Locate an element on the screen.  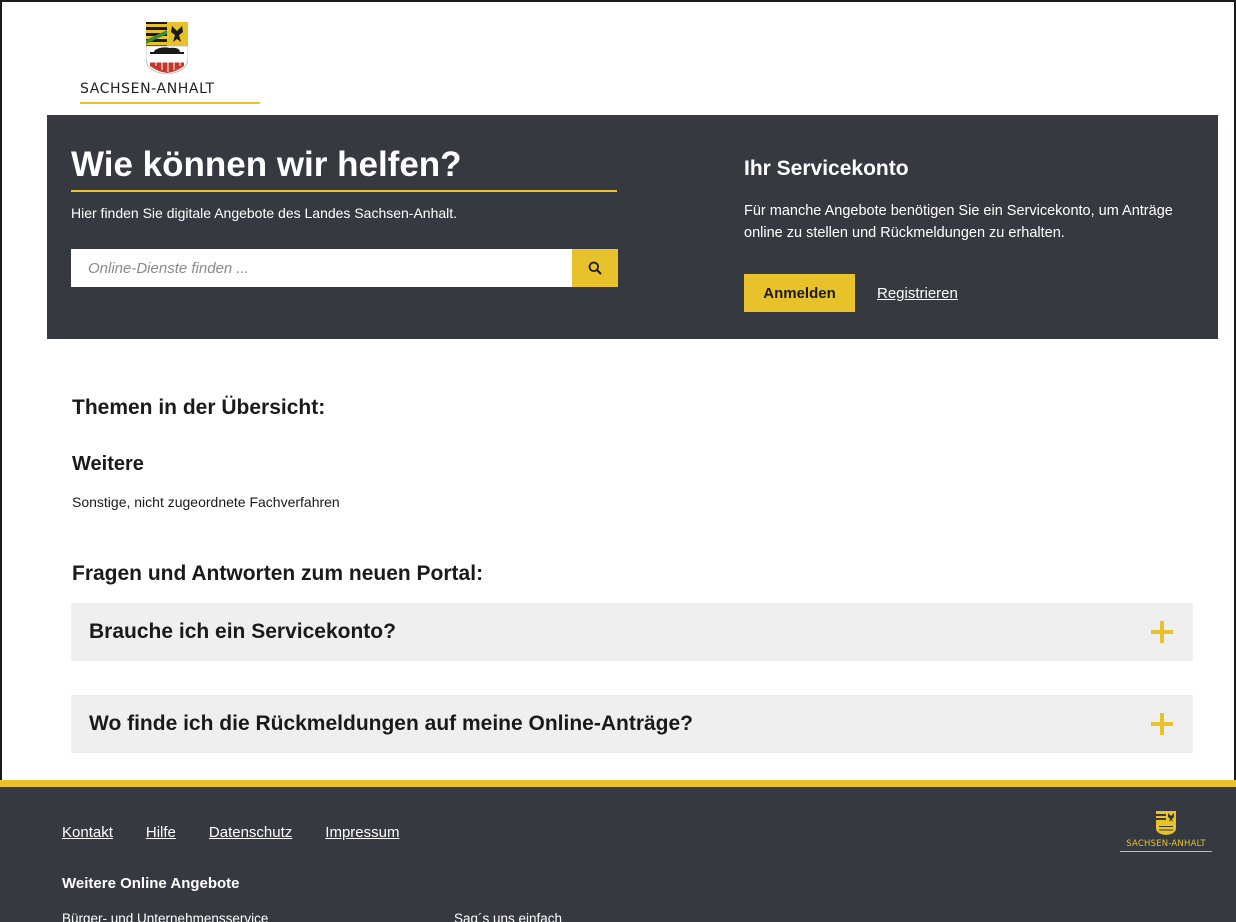
faq-heading: Fragen und Antworten zum neuen Portal: is located at coordinates (278, 573).